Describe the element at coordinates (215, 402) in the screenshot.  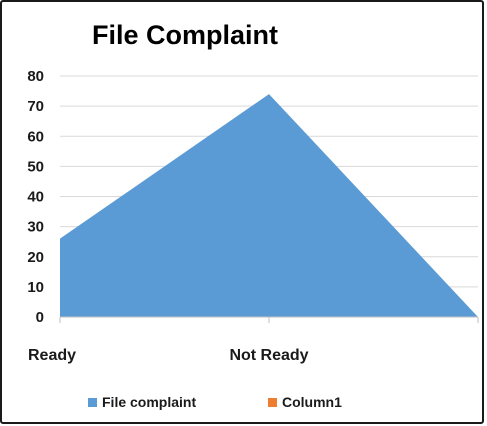
I see `legend: File complaint Column1` at that location.